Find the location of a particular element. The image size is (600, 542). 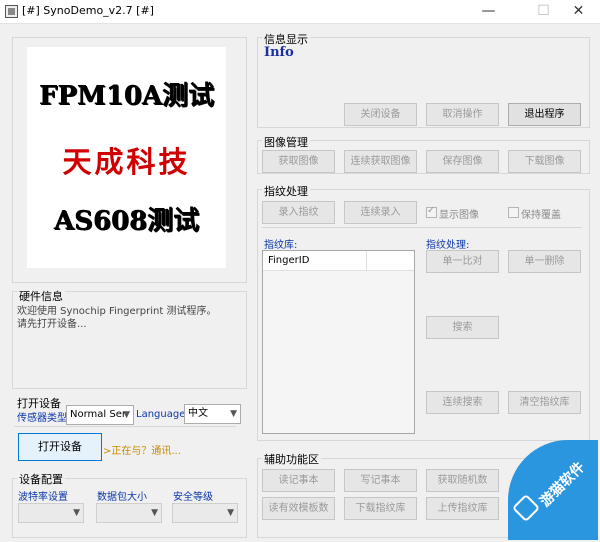

device-config-title: 设备配置 is located at coordinates (41, 479).